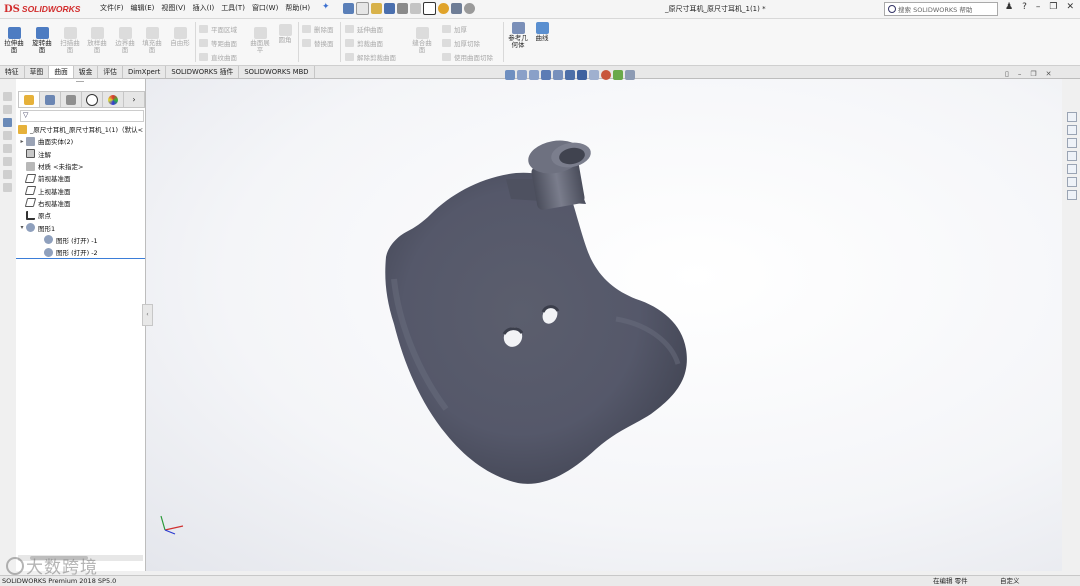  I want to click on panel-collapse-handle: ‹, so click(147, 315).